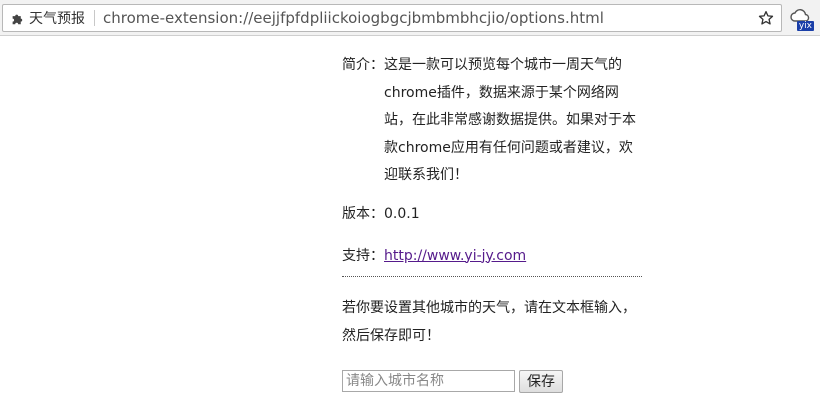 This screenshot has width=820, height=412. I want to click on version-section: 版本： 0.0.1, so click(492, 214).